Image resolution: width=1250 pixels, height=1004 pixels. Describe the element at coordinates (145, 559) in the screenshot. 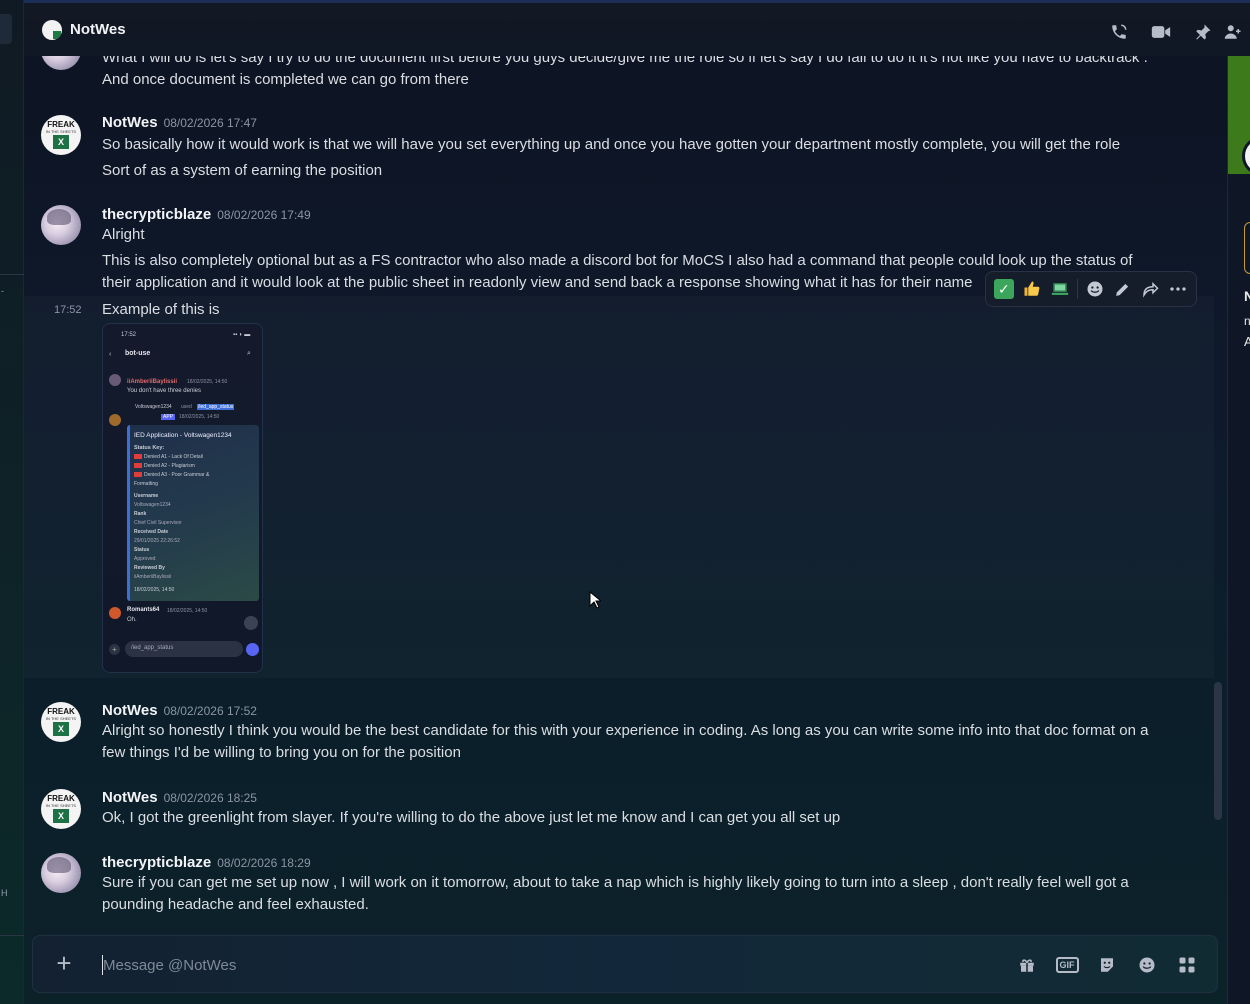

I see `embed-value: Approved` at that location.